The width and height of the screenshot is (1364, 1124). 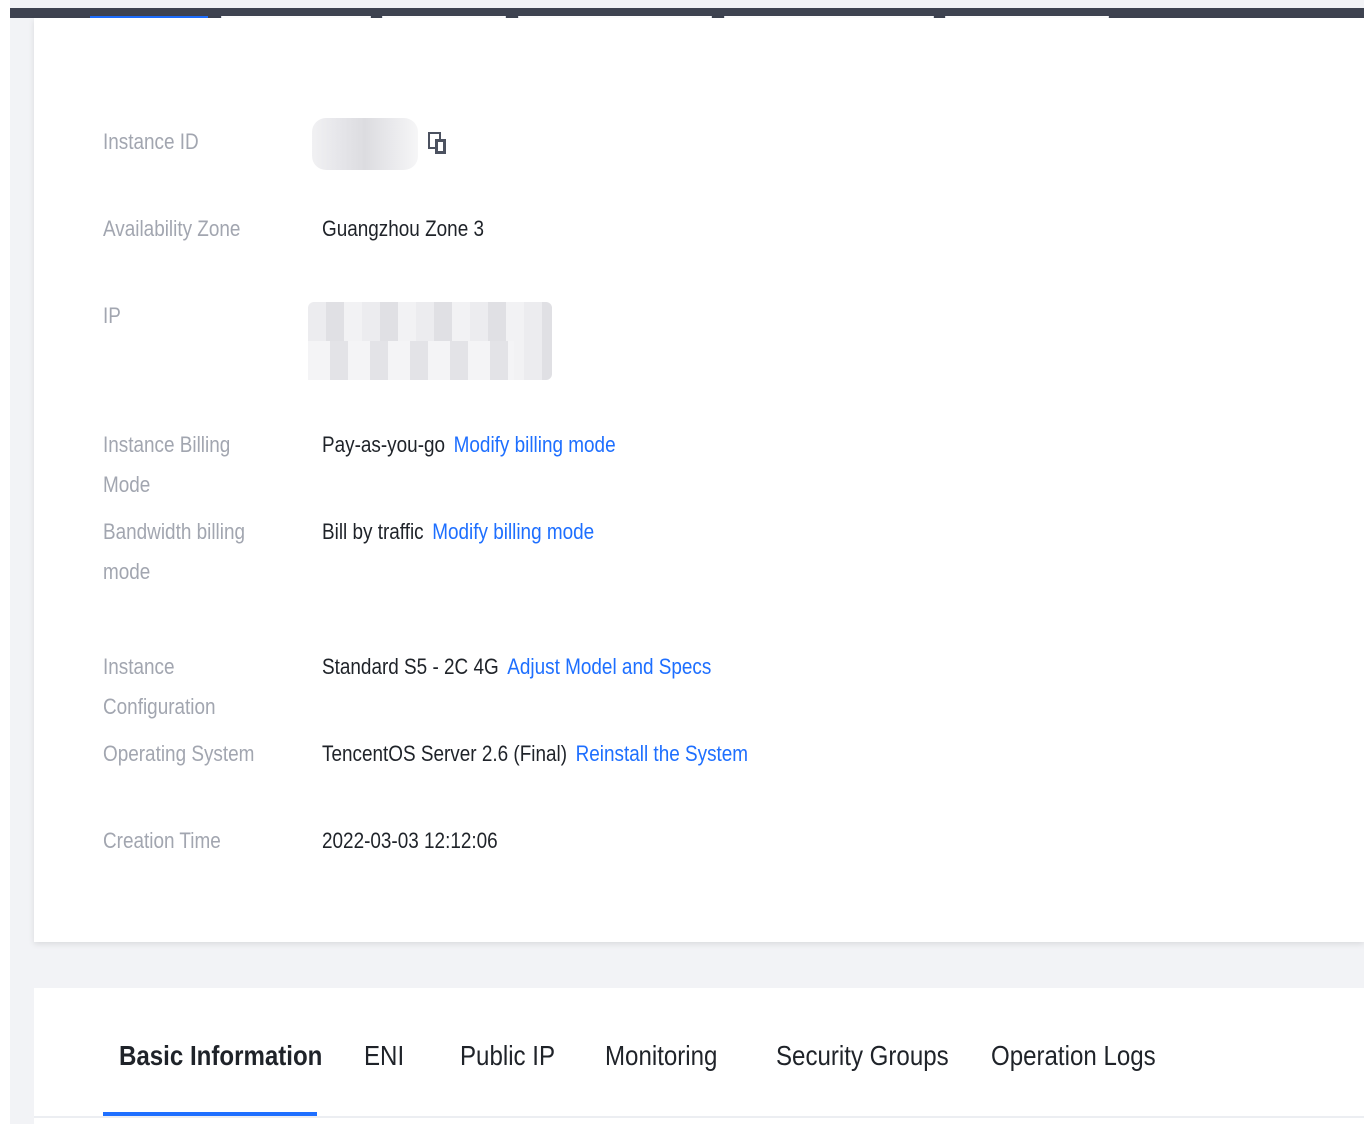 I want to click on bandwidth-billing-label-line2: mode, so click(x=127, y=571).